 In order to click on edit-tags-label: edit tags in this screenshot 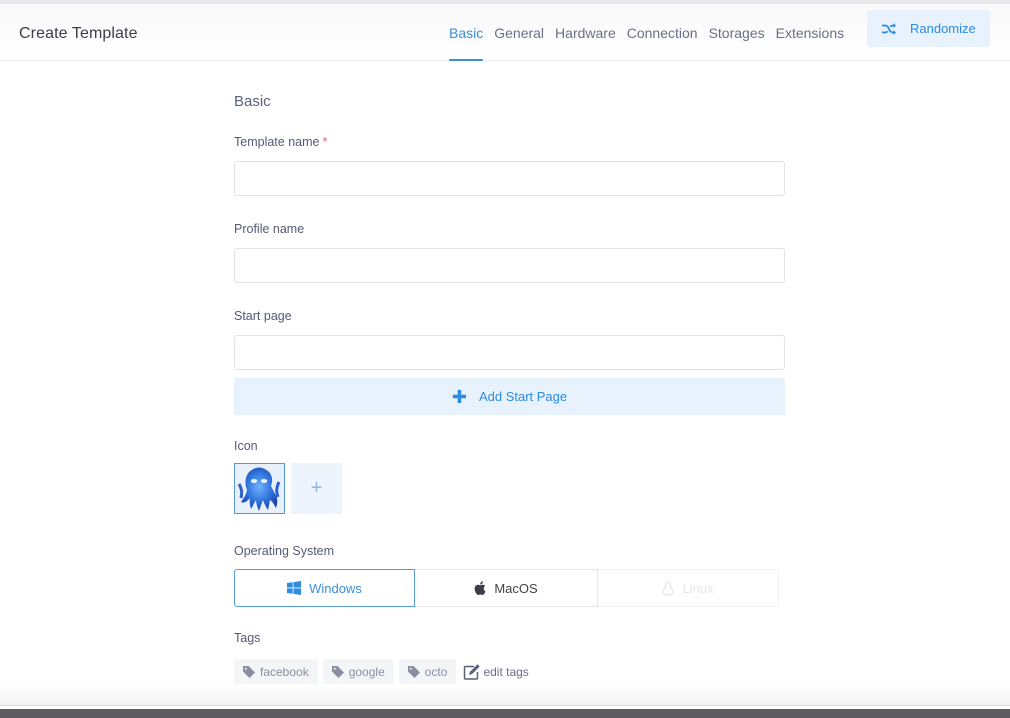, I will do `click(506, 671)`.